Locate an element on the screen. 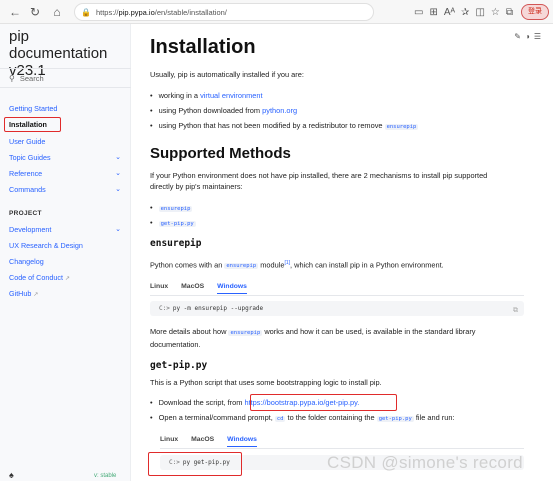 The width and height of the screenshot is (553, 481). favorites-icon: ☆ is located at coordinates (495, 12).